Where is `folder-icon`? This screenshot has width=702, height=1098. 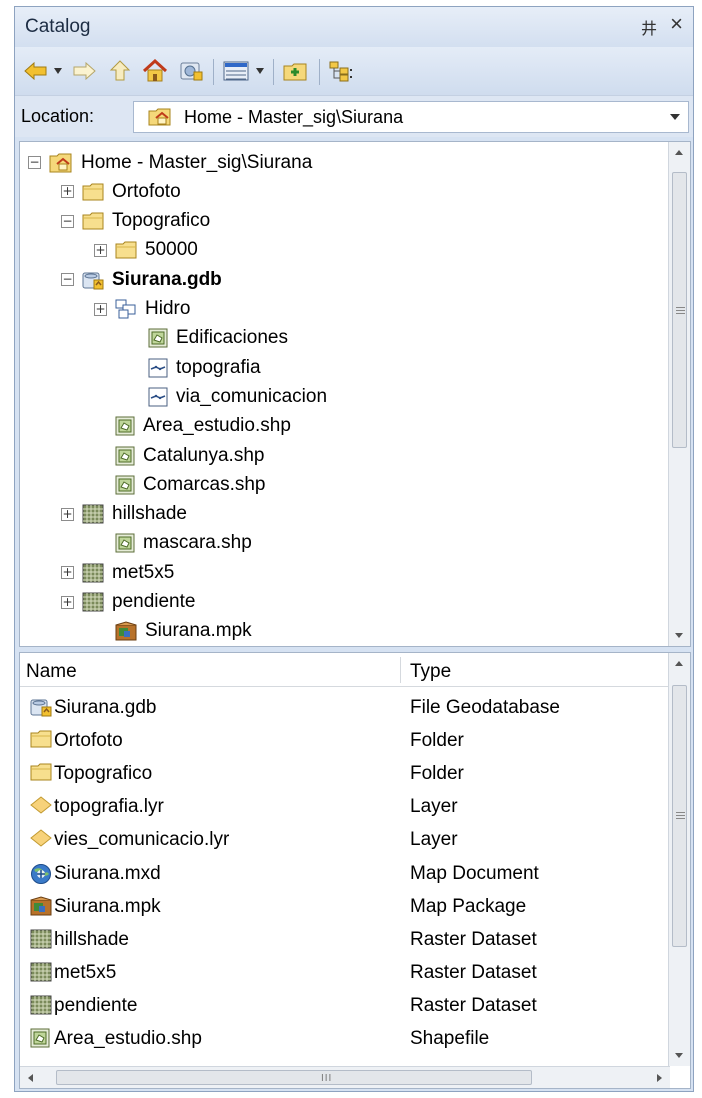 folder-icon is located at coordinates (41, 742).